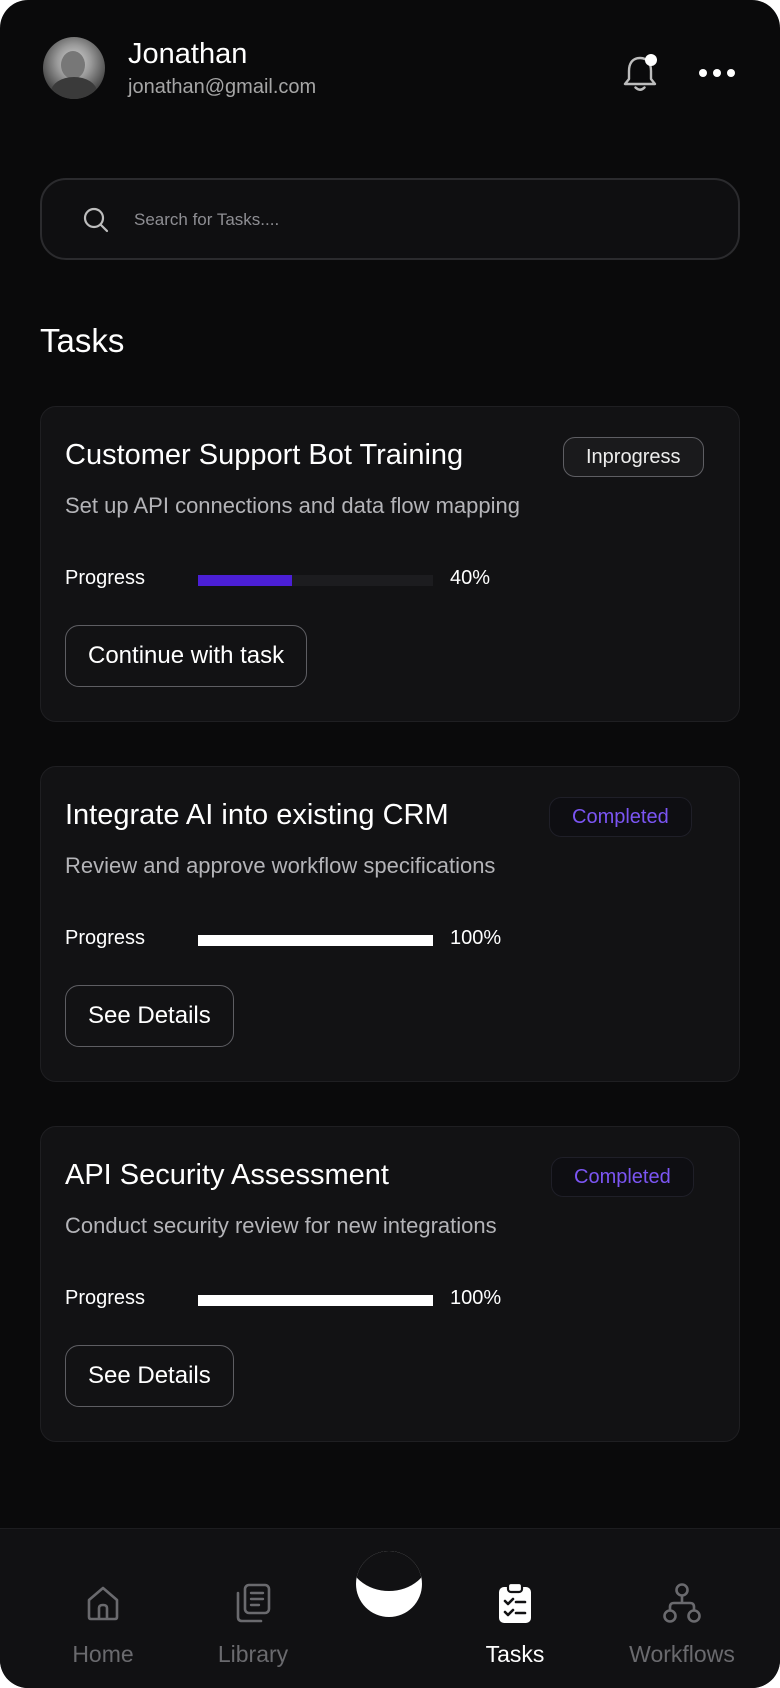 The image size is (780, 1688). Describe the element at coordinates (74, 68) in the screenshot. I see `avatar` at that location.